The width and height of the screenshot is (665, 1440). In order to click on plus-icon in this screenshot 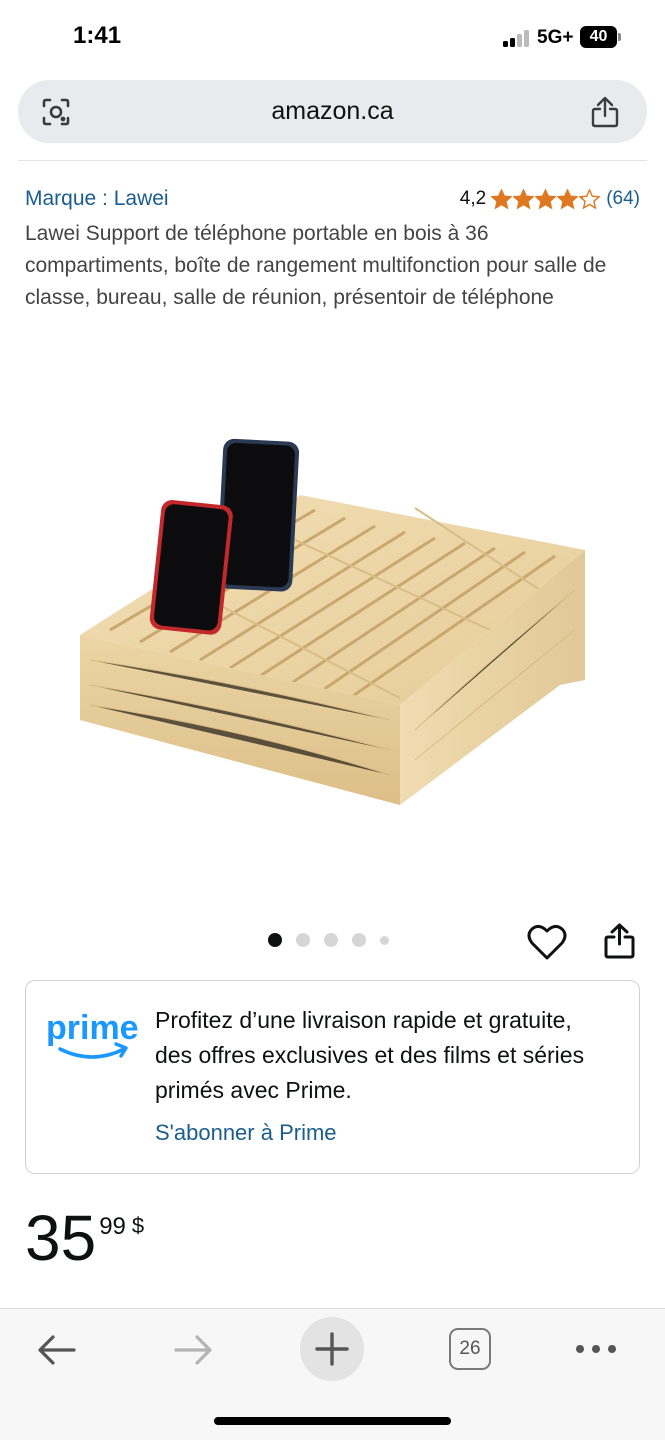, I will do `click(332, 1349)`.